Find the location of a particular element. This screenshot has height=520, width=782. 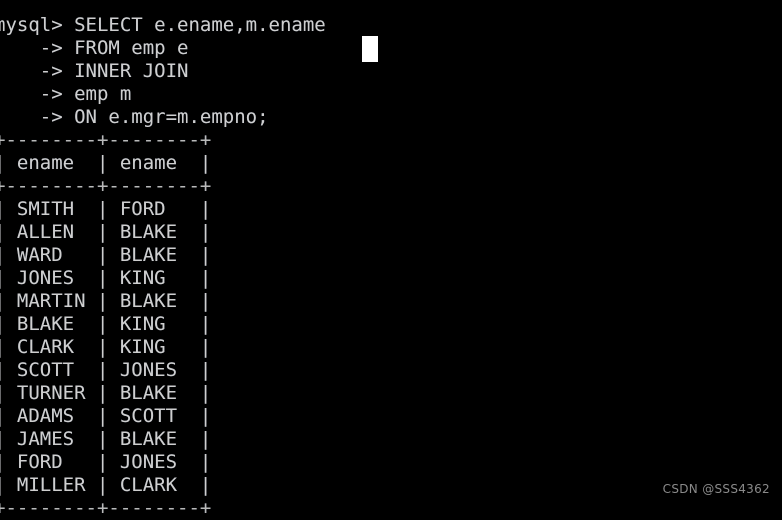

query-line: -> emp m is located at coordinates (66, 94).